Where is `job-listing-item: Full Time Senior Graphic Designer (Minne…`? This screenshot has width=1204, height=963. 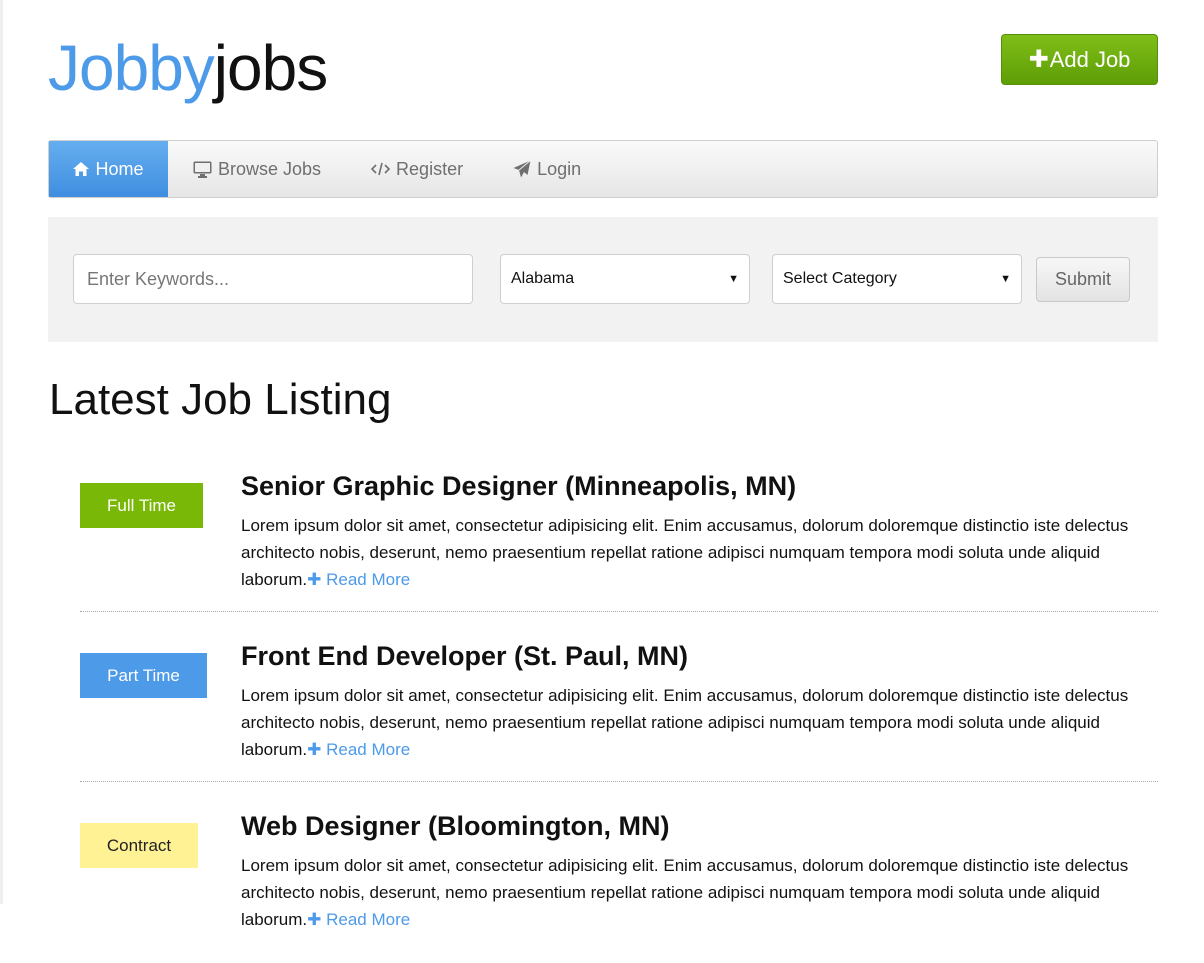
job-listing-item: Full Time Senior Graphic Designer (Minne… is located at coordinates (619, 533).